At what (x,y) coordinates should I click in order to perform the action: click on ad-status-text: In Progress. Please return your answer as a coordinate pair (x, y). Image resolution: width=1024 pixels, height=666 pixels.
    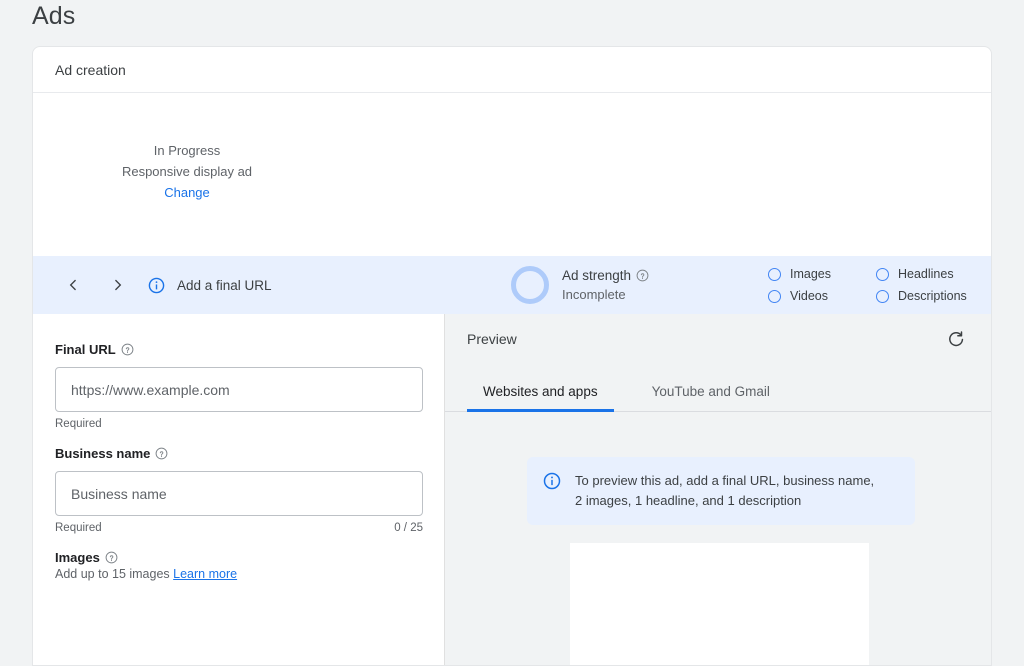
    Looking at the image, I should click on (187, 150).